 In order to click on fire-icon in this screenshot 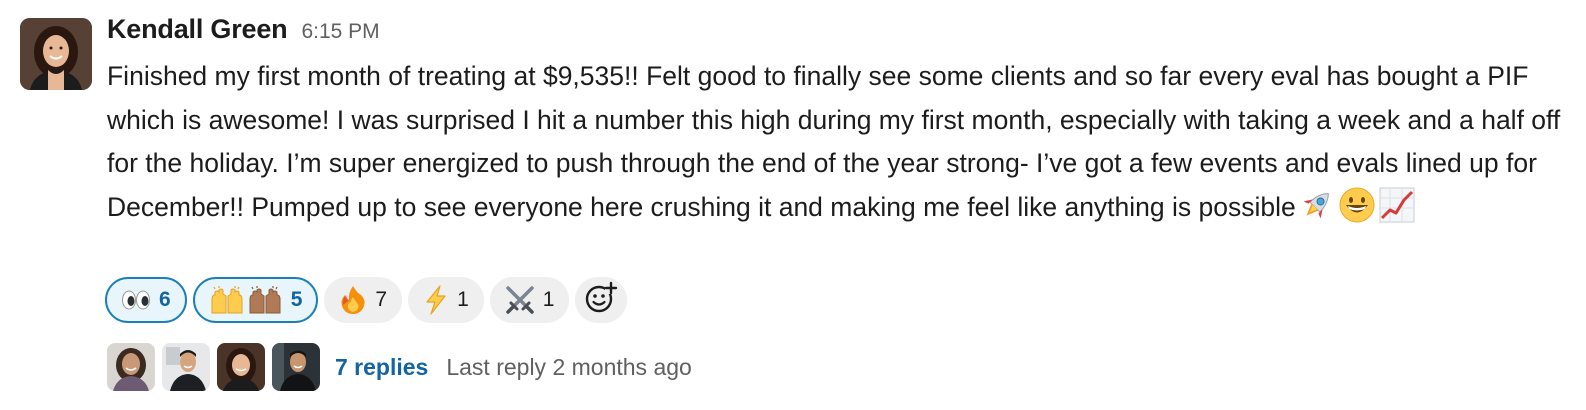, I will do `click(353, 300)`.